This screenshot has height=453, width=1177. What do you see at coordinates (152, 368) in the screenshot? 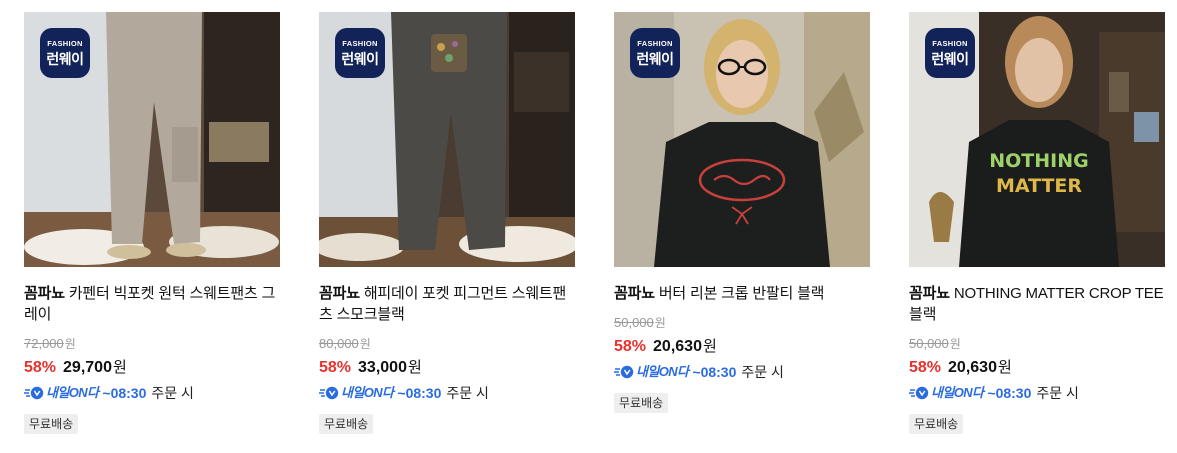
I see `sale-price-row: 58% 29,700원` at bounding box center [152, 368].